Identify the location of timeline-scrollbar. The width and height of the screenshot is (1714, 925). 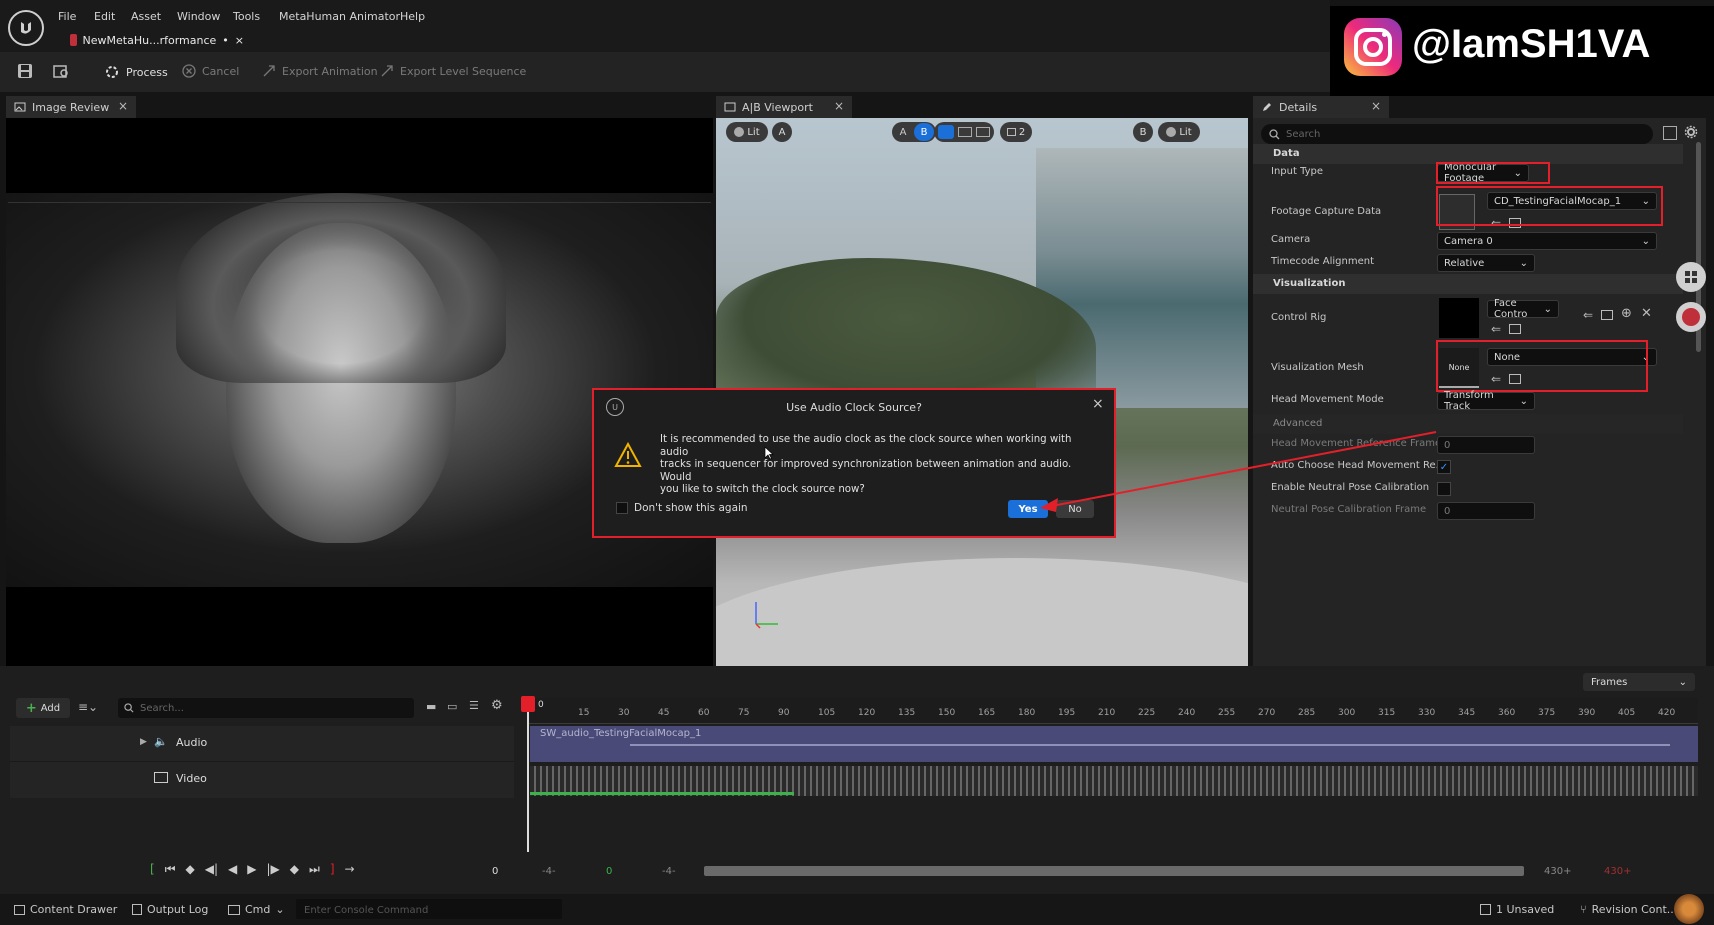
(1114, 871).